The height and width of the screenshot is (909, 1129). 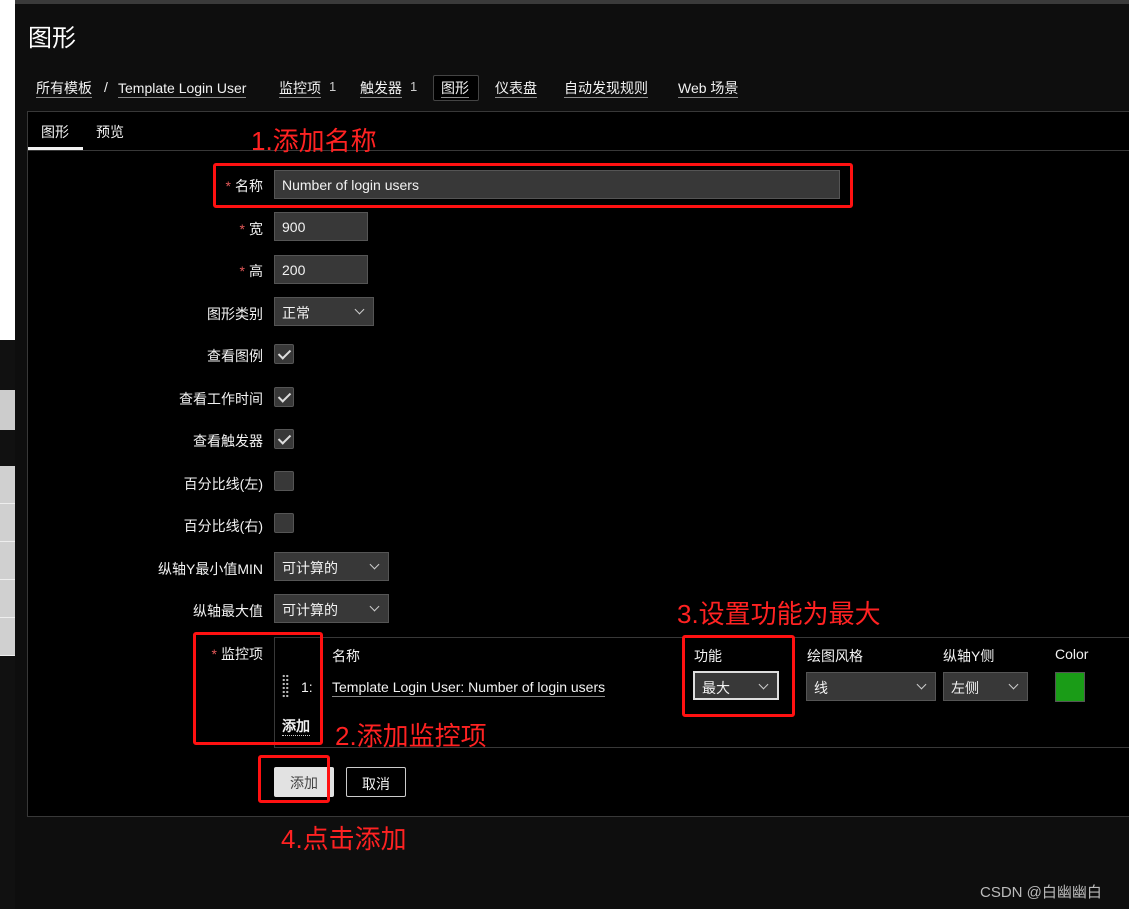 What do you see at coordinates (871, 686) in the screenshot?
I see `item-draw-style-select: 线` at bounding box center [871, 686].